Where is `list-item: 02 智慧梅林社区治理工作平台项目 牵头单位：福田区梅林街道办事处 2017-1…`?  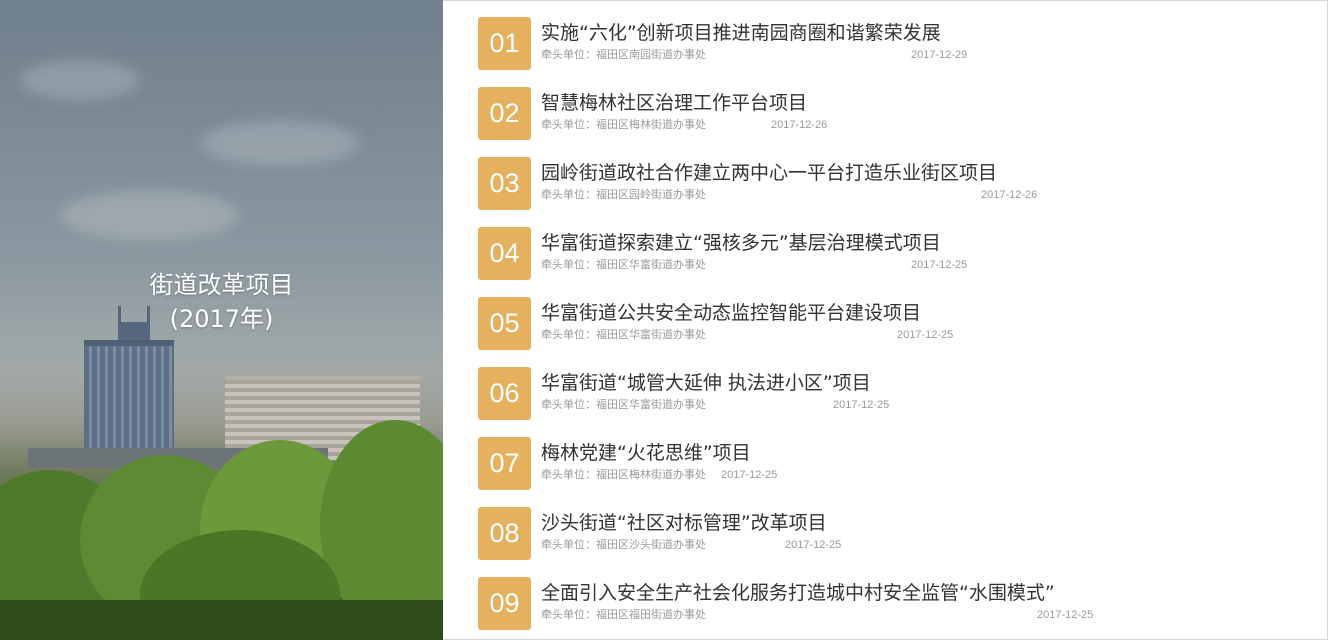 list-item: 02 智慧梅林社区治理工作平台项目 牵头单位：福田区梅林街道办事处 2017-1… is located at coordinates (888, 114).